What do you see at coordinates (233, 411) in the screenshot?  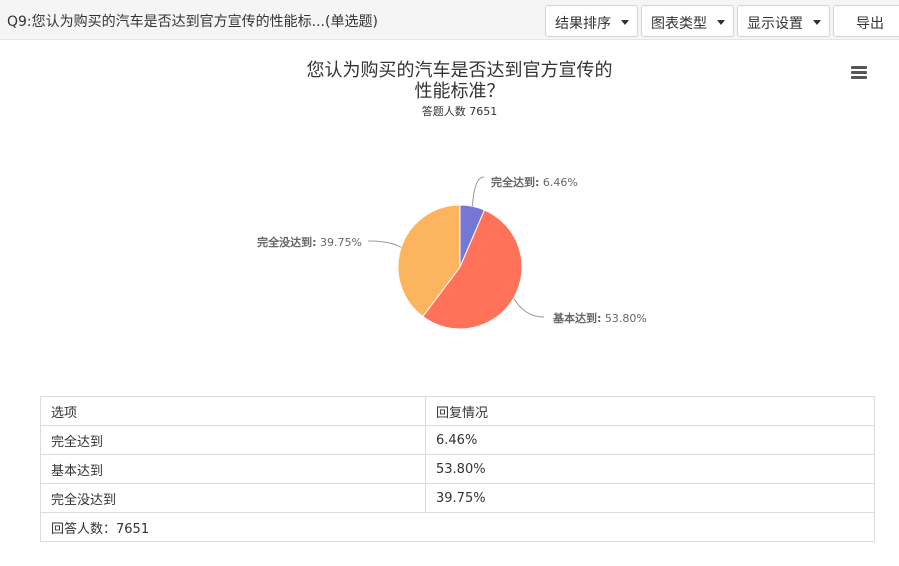 I see `table-header-option: 选项` at bounding box center [233, 411].